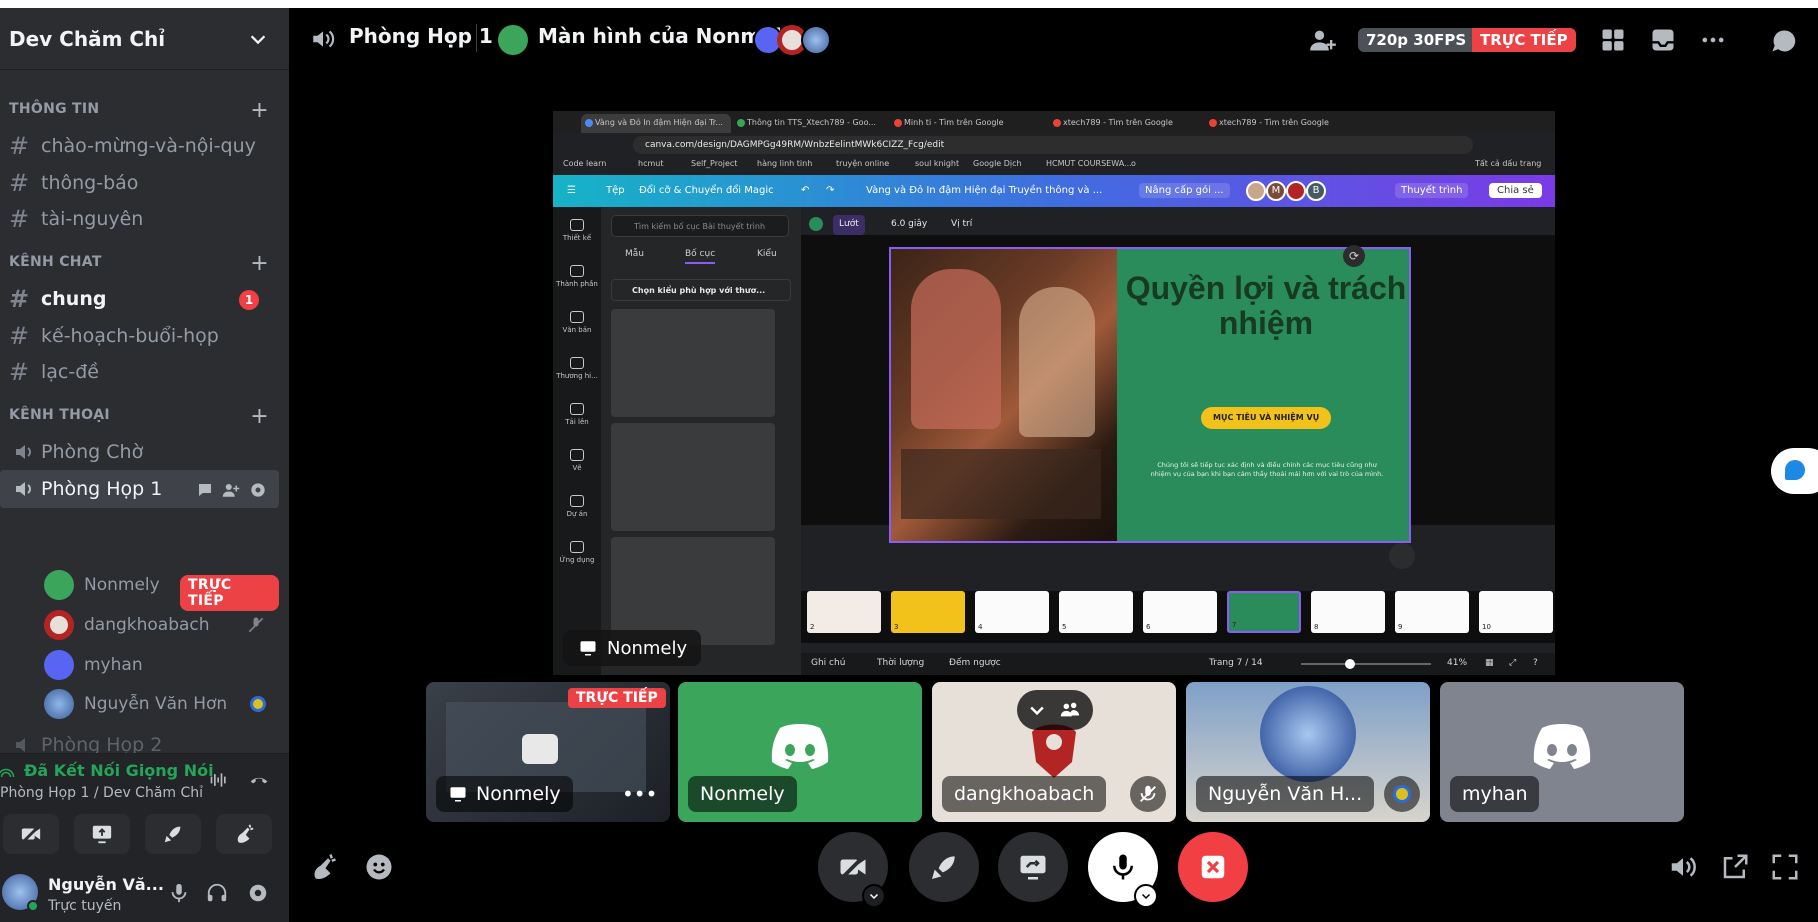 The width and height of the screenshot is (1818, 922). What do you see at coordinates (577, 414) in the screenshot?
I see `nav-uploads: Tải lên` at bounding box center [577, 414].